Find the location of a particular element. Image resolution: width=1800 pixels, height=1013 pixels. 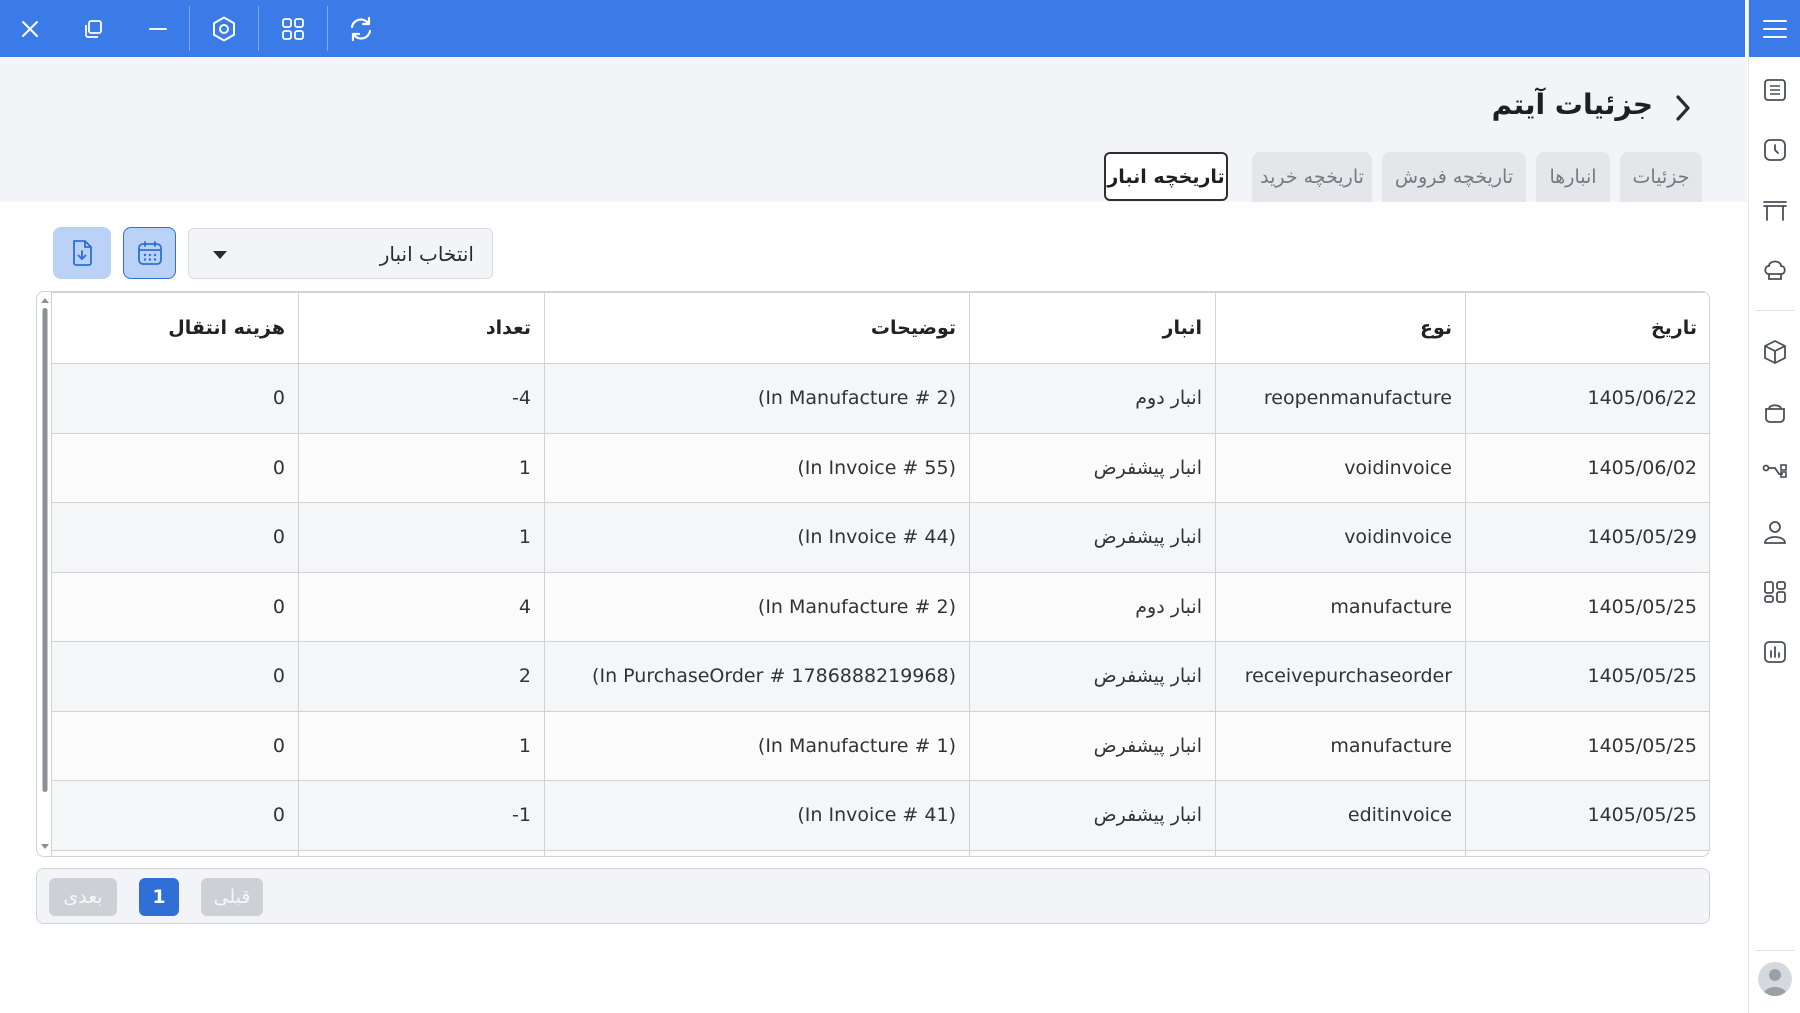

refresh-icon is located at coordinates (361, 29).